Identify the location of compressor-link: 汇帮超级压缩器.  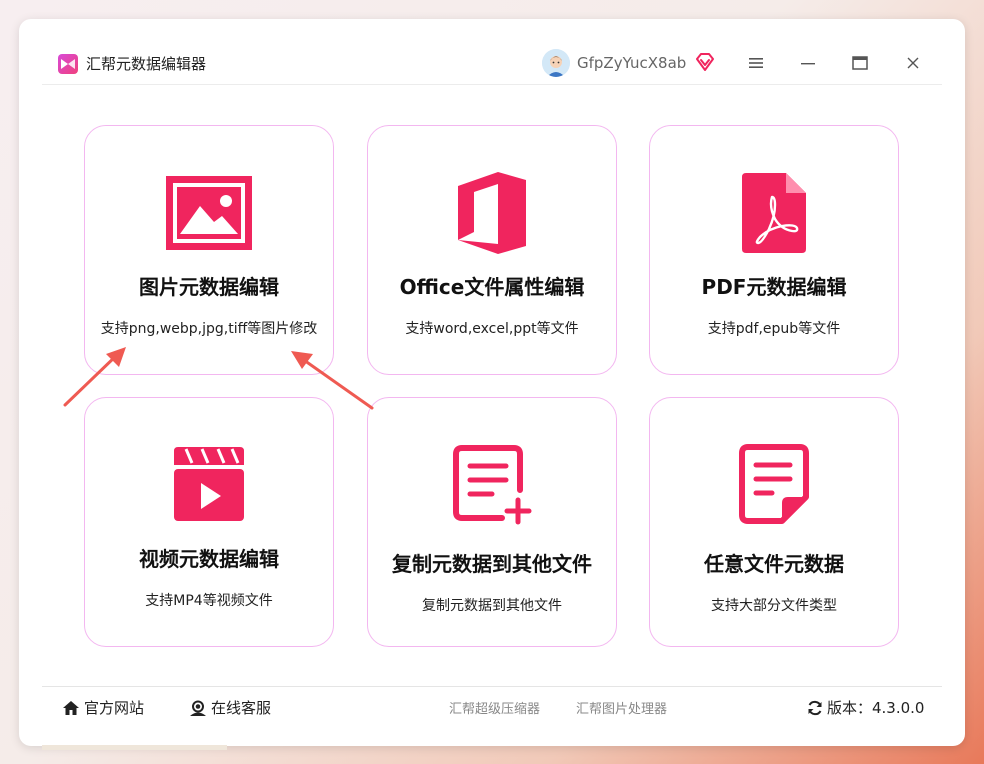
(494, 707).